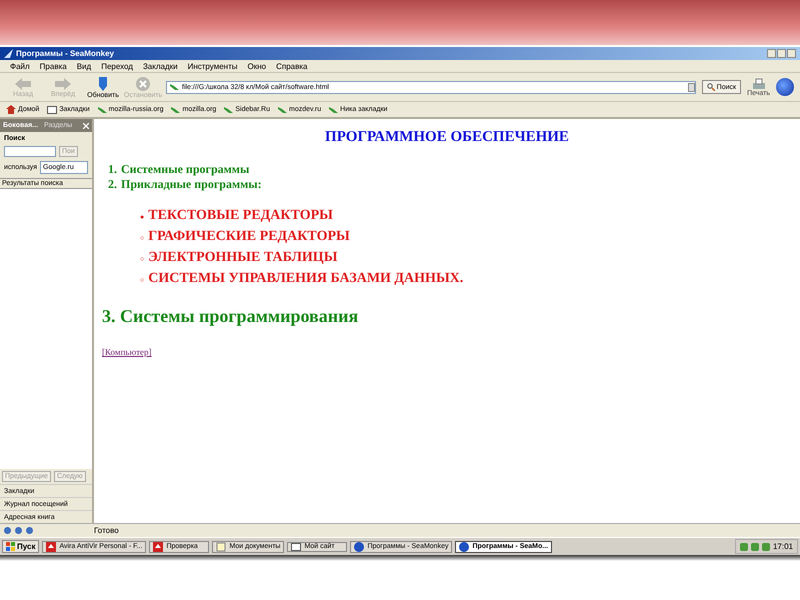 The width and height of the screenshot is (800, 600). Describe the element at coordinates (231, 316) in the screenshot. I see `section-heading: 3. Системы программирования` at that location.